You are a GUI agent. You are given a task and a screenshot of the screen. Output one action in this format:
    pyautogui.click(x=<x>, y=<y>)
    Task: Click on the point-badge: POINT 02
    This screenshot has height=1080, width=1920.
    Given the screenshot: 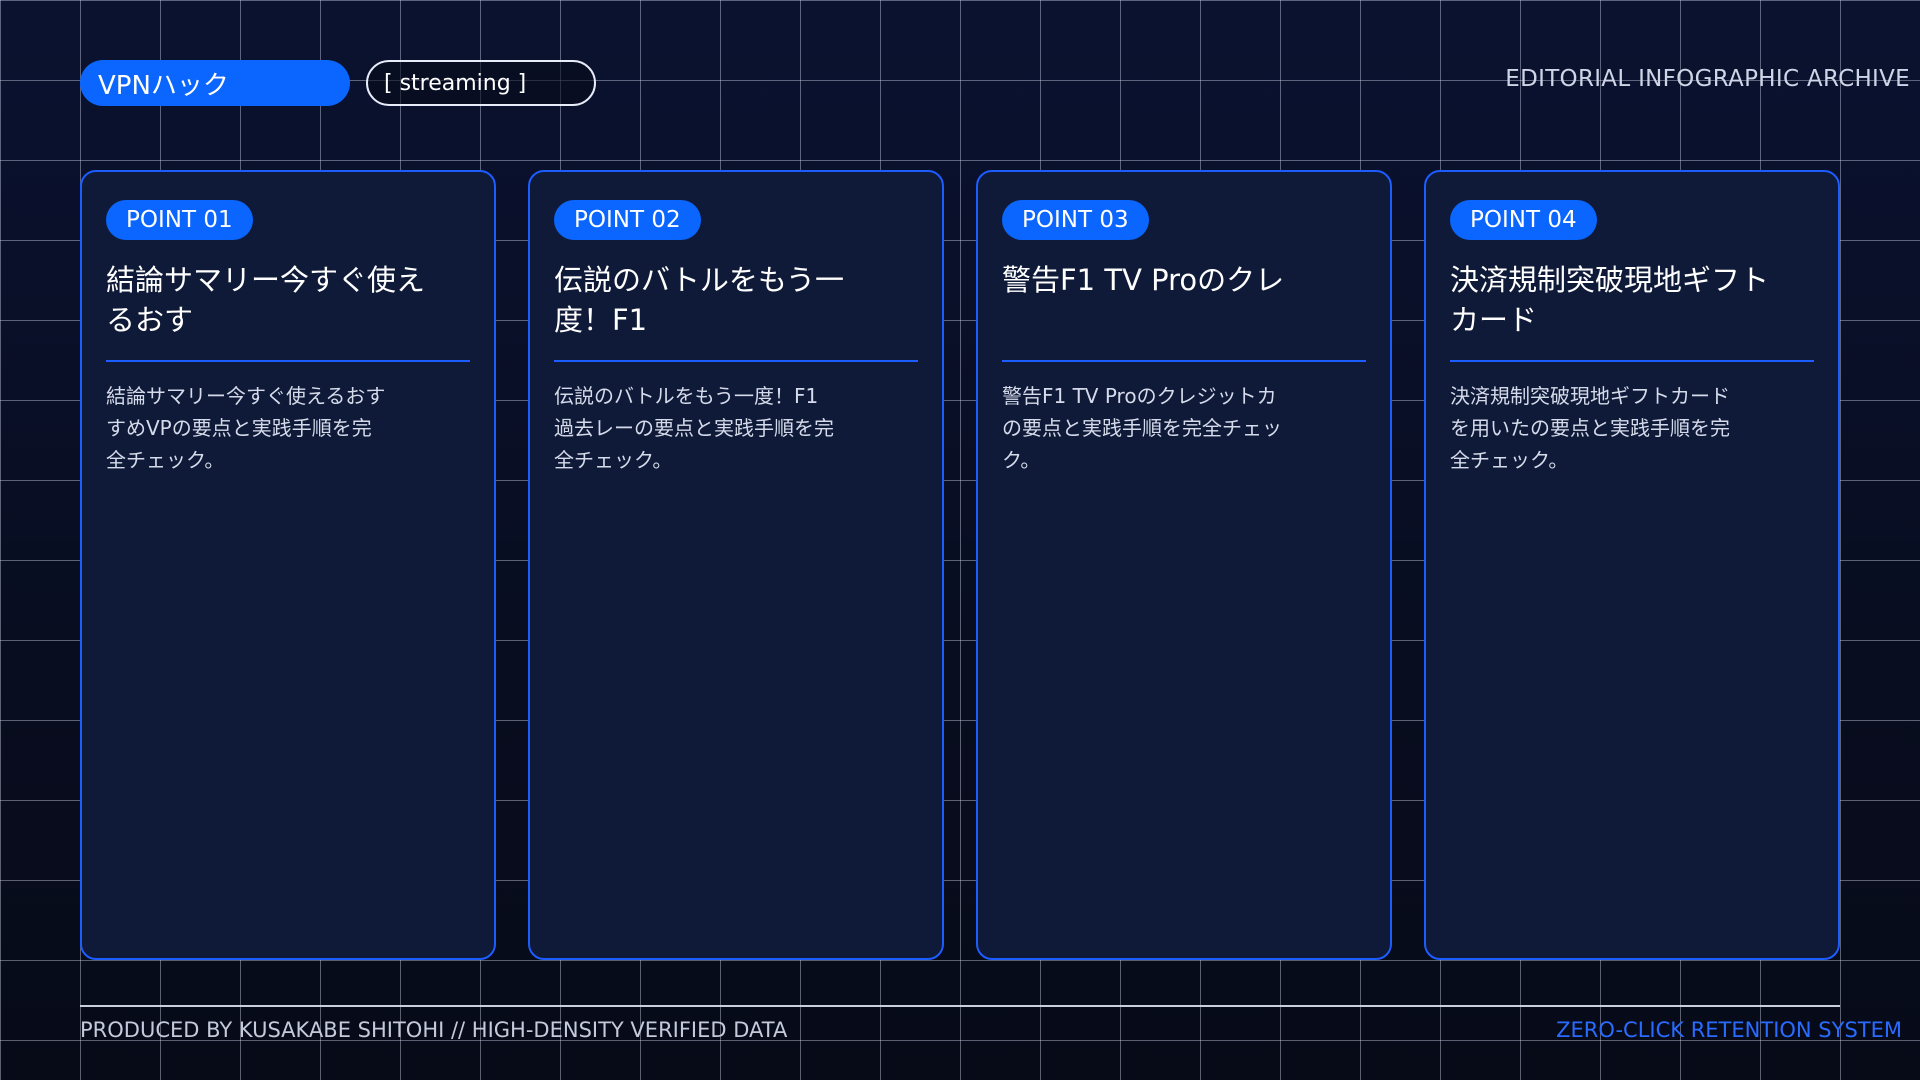 What is the action you would take?
    pyautogui.click(x=627, y=220)
    